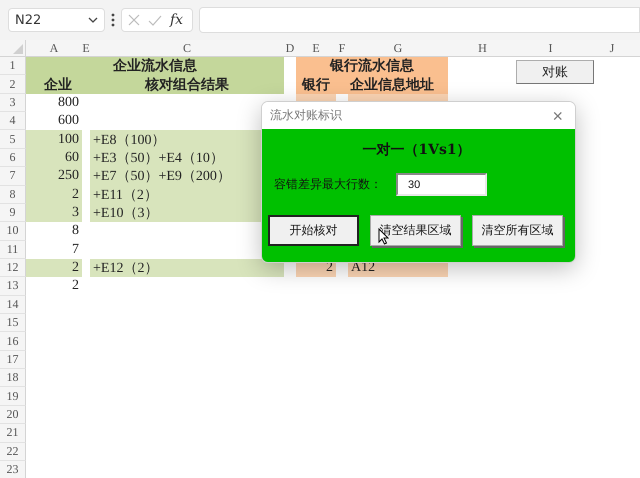  I want to click on row-number: 4, so click(13, 121).